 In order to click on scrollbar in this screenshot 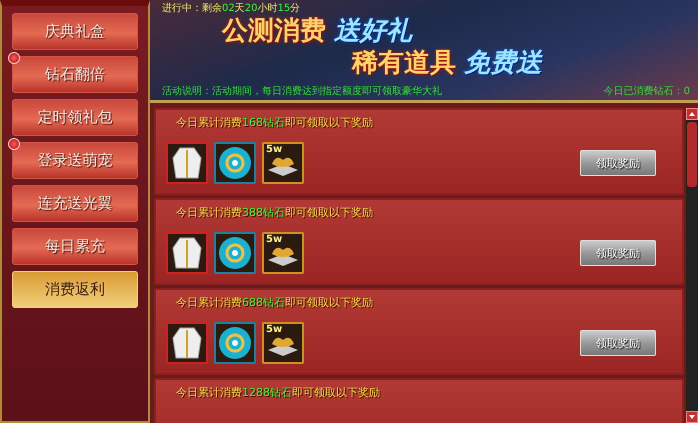, I will do `click(692, 265)`.